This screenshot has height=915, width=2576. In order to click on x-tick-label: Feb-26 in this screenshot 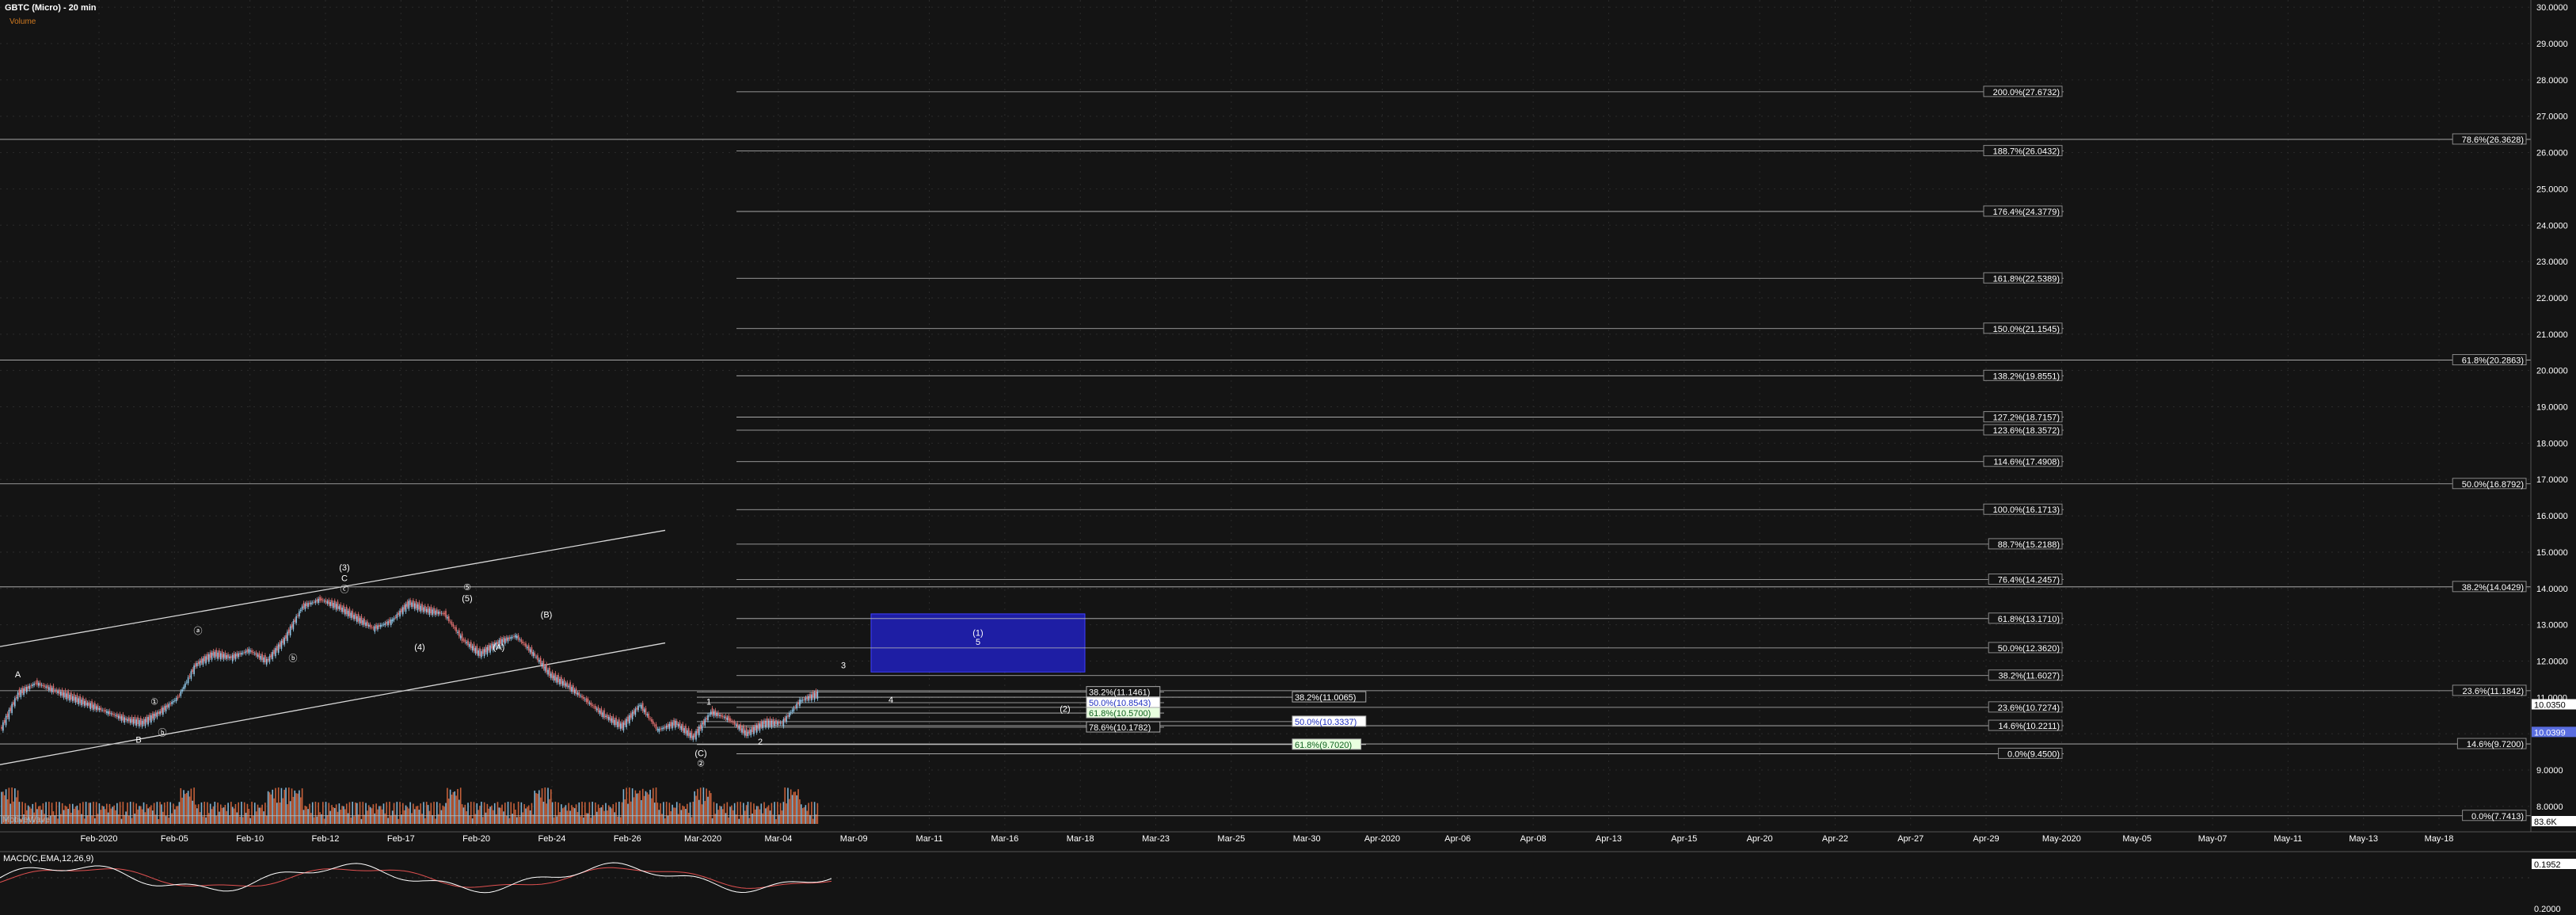, I will do `click(627, 839)`.